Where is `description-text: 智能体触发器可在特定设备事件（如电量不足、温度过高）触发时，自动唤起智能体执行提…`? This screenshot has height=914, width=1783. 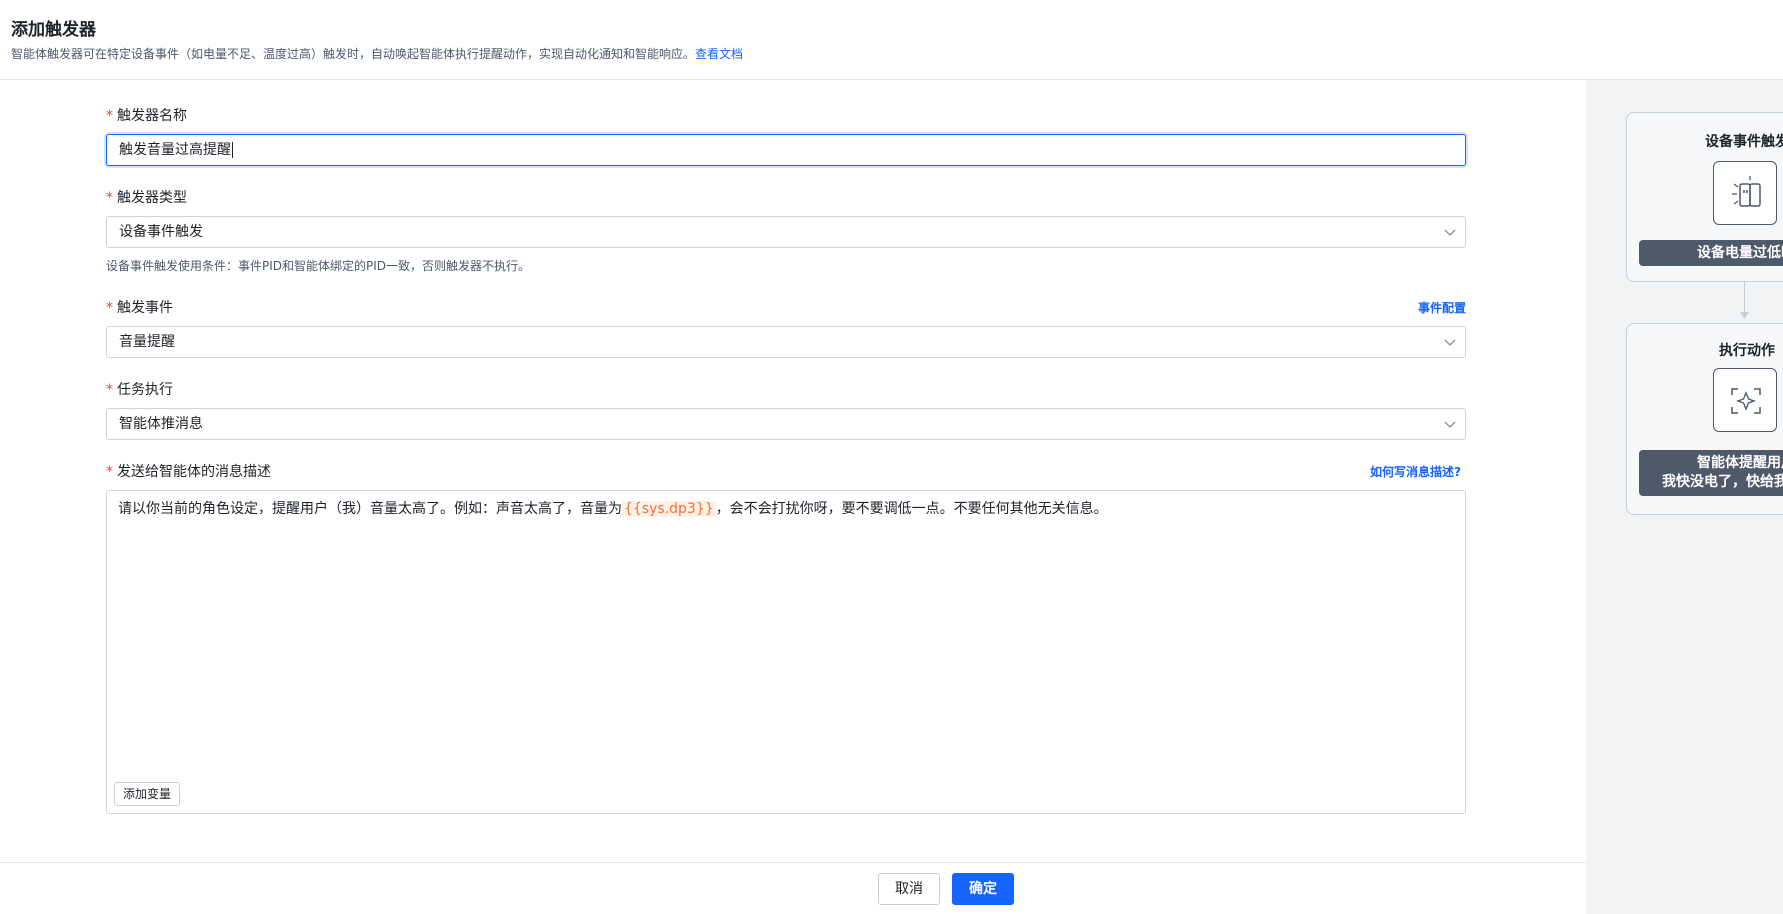
description-text: 智能体触发器可在特定设备事件（如电量不足、温度过高）触发时，自动唤起智能体执行提… is located at coordinates (353, 54).